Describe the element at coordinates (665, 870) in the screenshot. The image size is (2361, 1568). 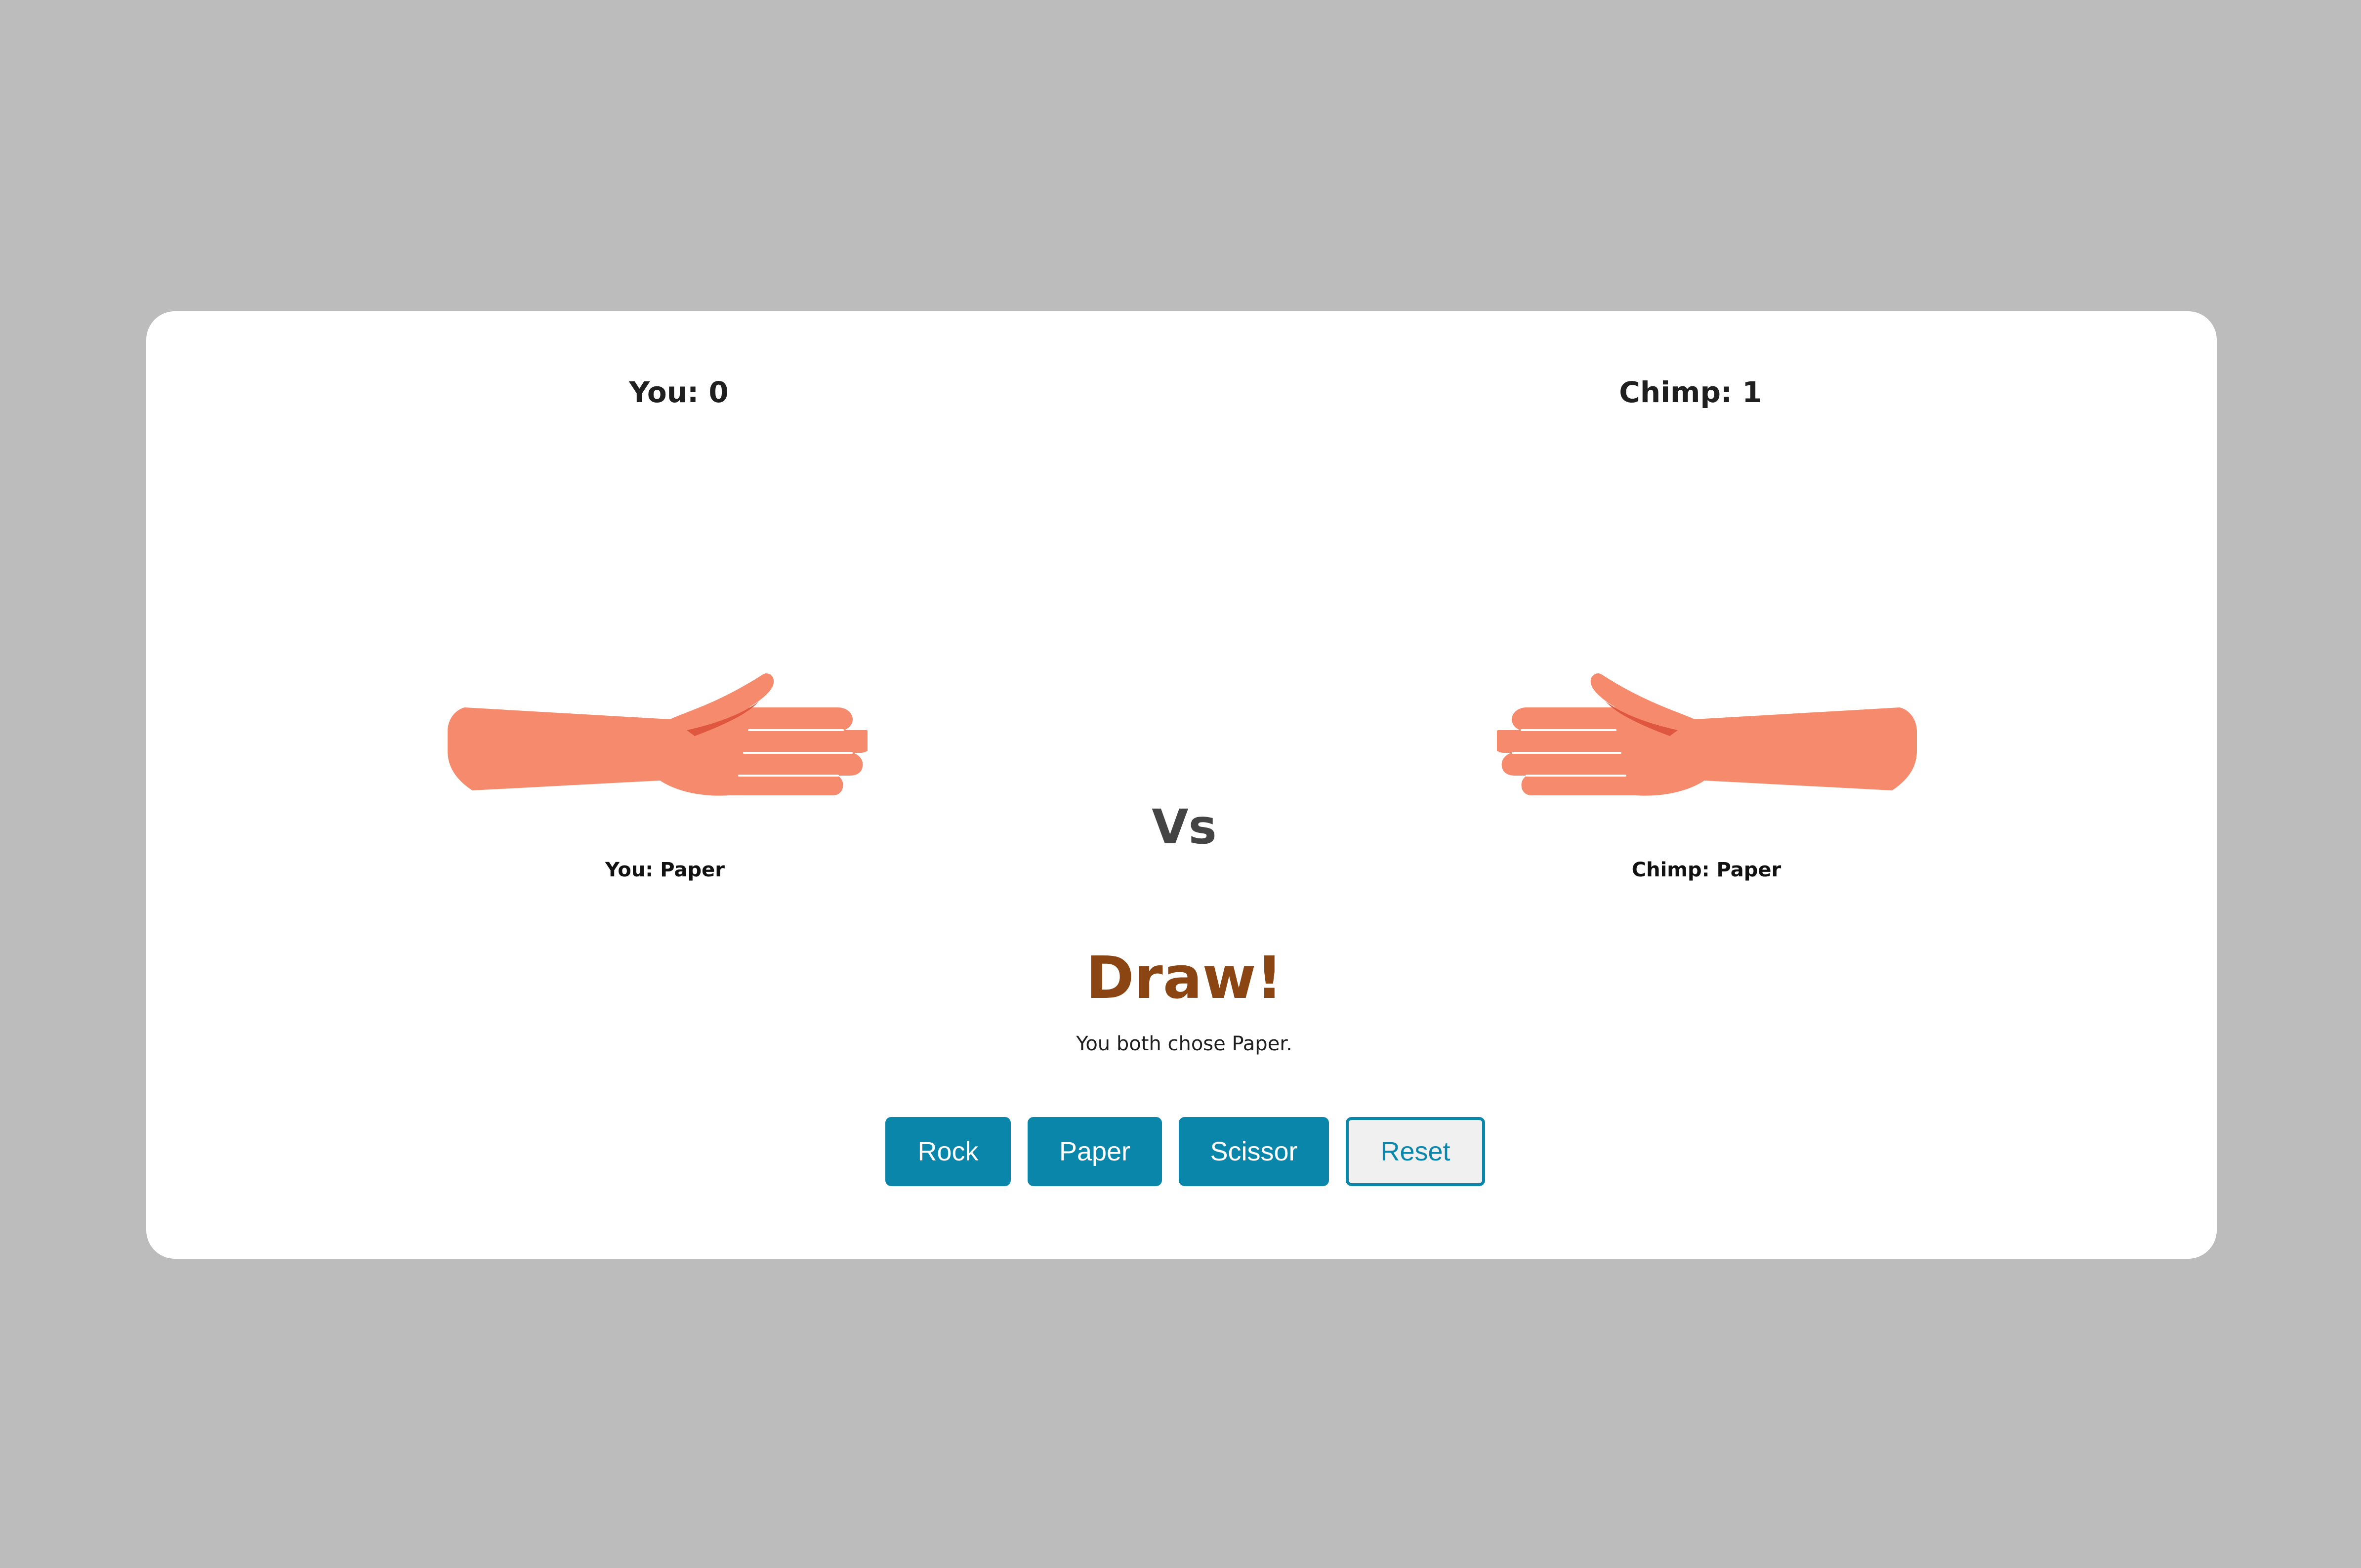
I see `player-choice-label: You: Paper` at that location.